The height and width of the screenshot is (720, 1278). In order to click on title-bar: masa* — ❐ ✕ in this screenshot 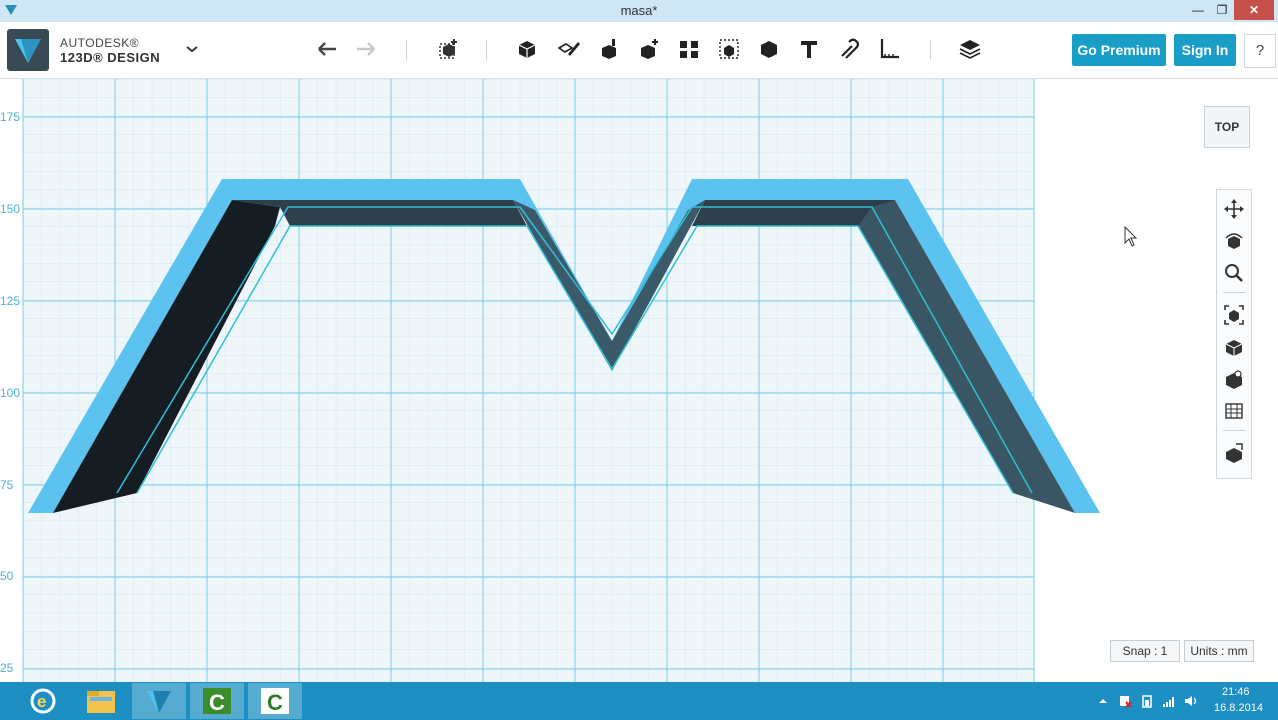, I will do `click(639, 11)`.